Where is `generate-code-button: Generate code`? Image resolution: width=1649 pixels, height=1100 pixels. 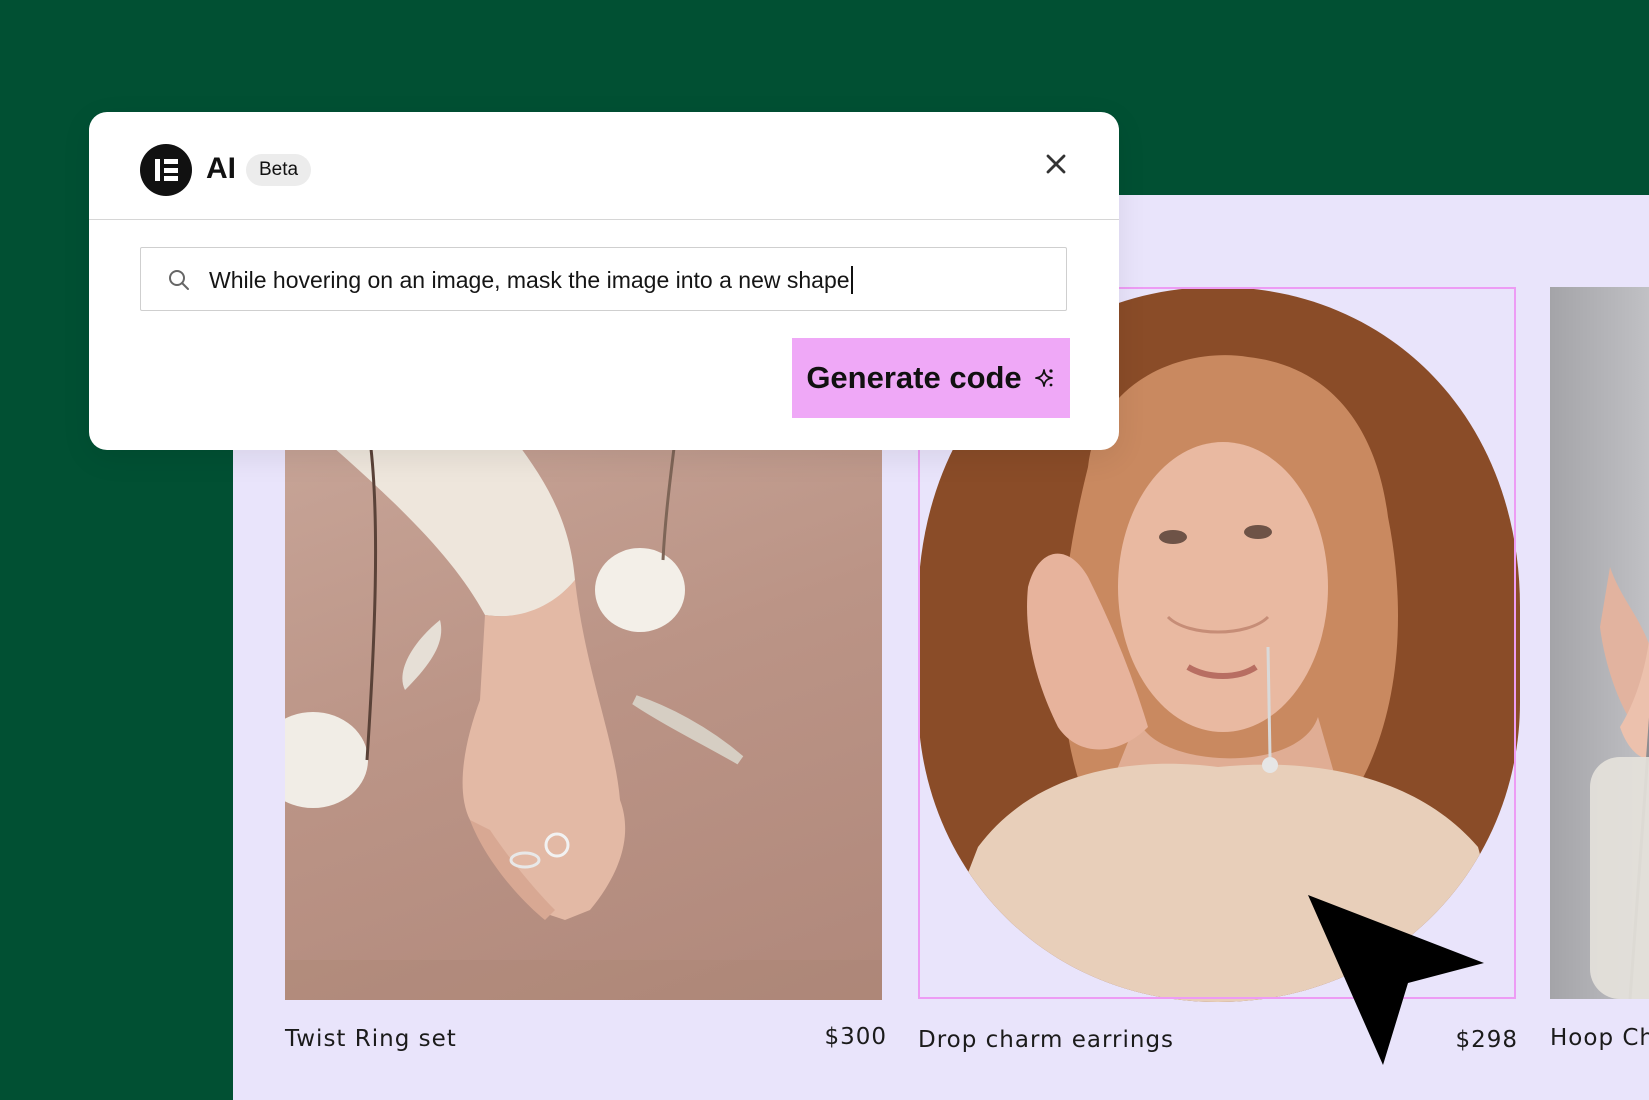
generate-code-button: Generate code is located at coordinates (931, 378).